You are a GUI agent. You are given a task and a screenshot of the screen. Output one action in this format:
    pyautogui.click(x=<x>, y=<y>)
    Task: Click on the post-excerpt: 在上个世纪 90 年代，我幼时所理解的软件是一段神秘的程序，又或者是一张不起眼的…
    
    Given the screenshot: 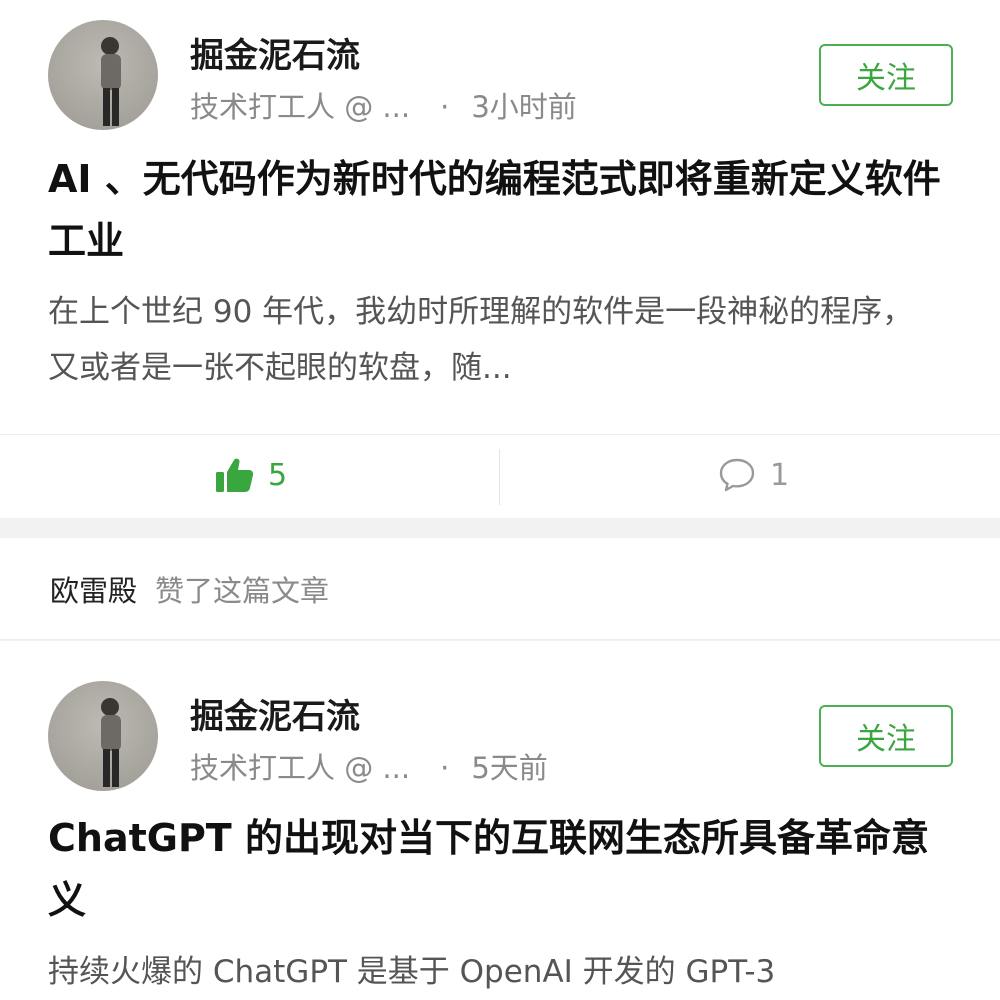 What is the action you would take?
    pyautogui.click(x=488, y=340)
    